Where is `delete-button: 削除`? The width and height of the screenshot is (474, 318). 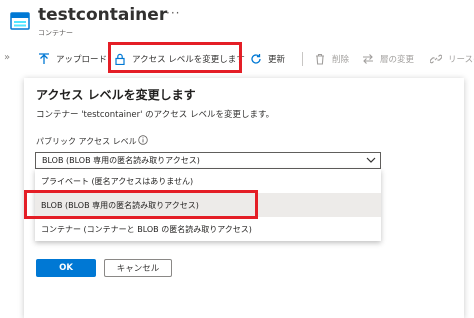
delete-button: 削除 is located at coordinates (331, 59).